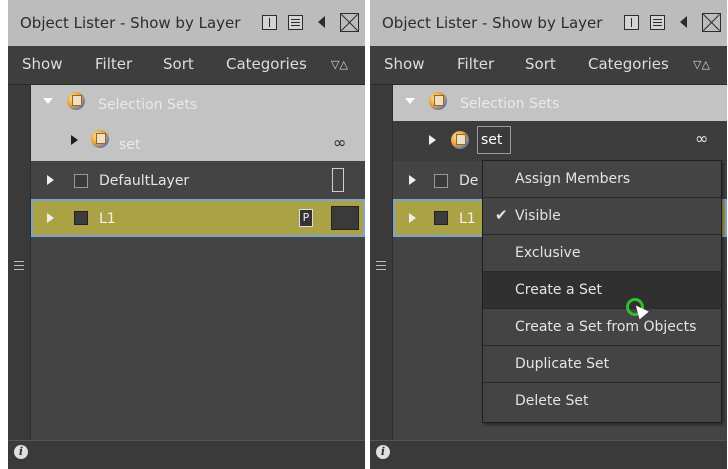  I want to click on set-name-input: set, so click(494, 140).